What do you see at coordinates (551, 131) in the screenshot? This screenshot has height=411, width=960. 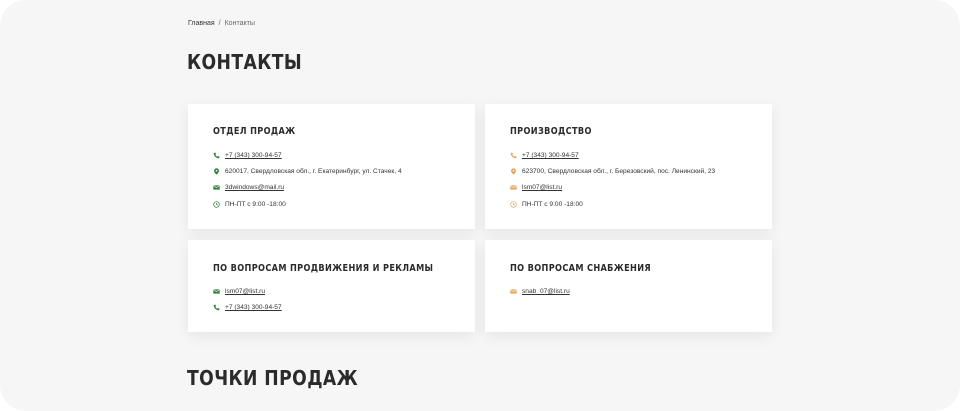 I see `card-title: ПРОИЗВОДСТВО` at bounding box center [551, 131].